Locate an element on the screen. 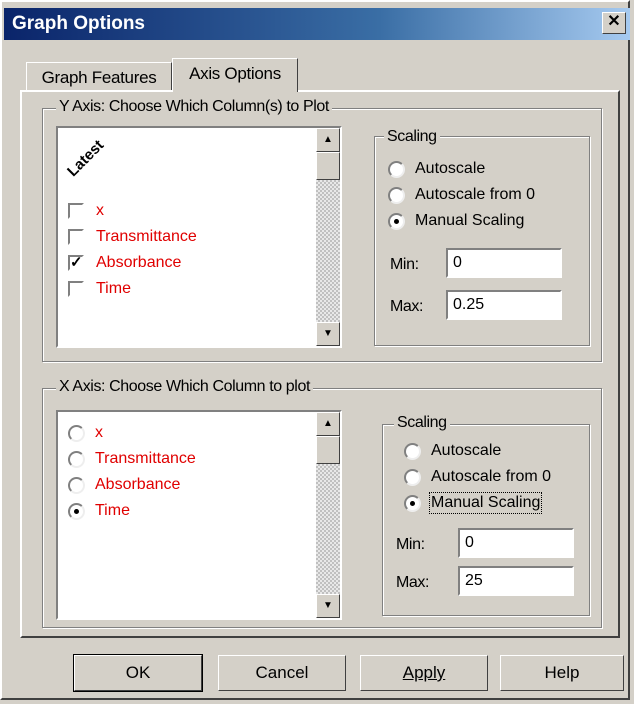 The height and width of the screenshot is (704, 634). x-column-label: Absorbance is located at coordinates (138, 484).